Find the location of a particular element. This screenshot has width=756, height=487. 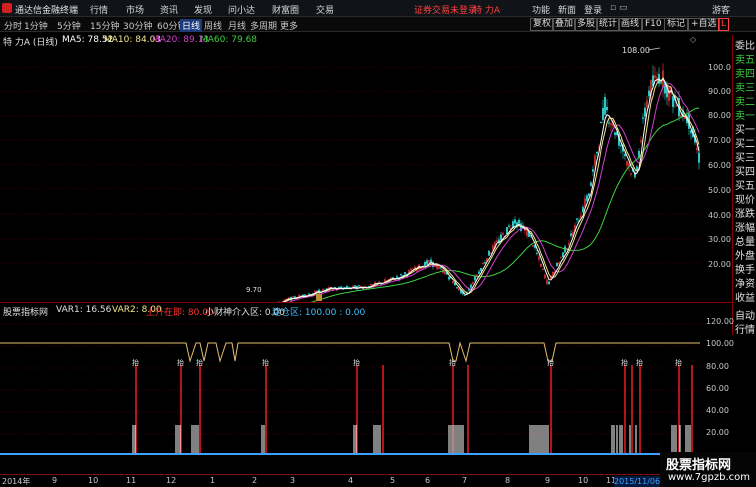

mark-button: 标记 is located at coordinates (676, 24).